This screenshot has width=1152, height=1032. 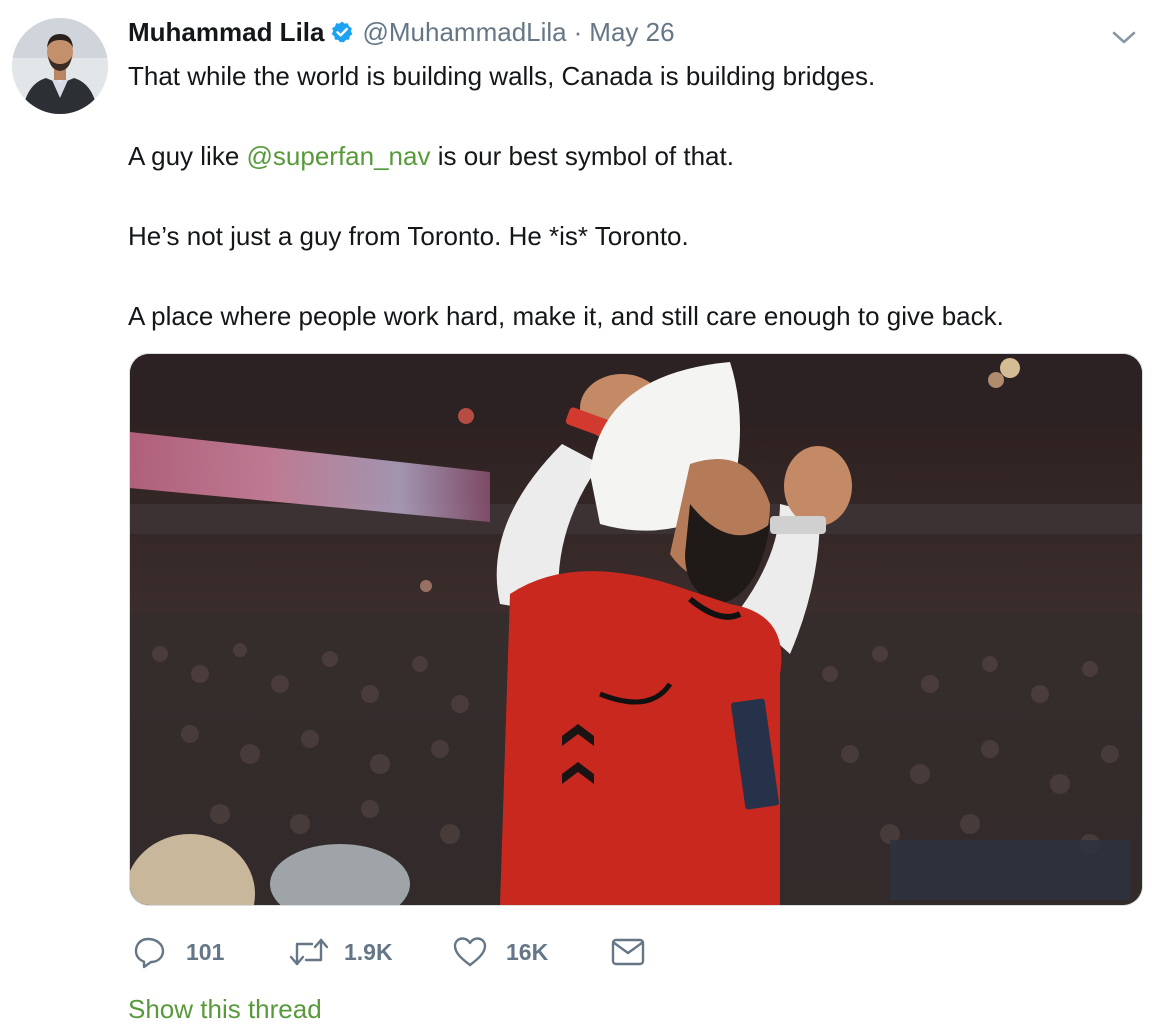 I want to click on avatar-image, so click(x=60, y=66).